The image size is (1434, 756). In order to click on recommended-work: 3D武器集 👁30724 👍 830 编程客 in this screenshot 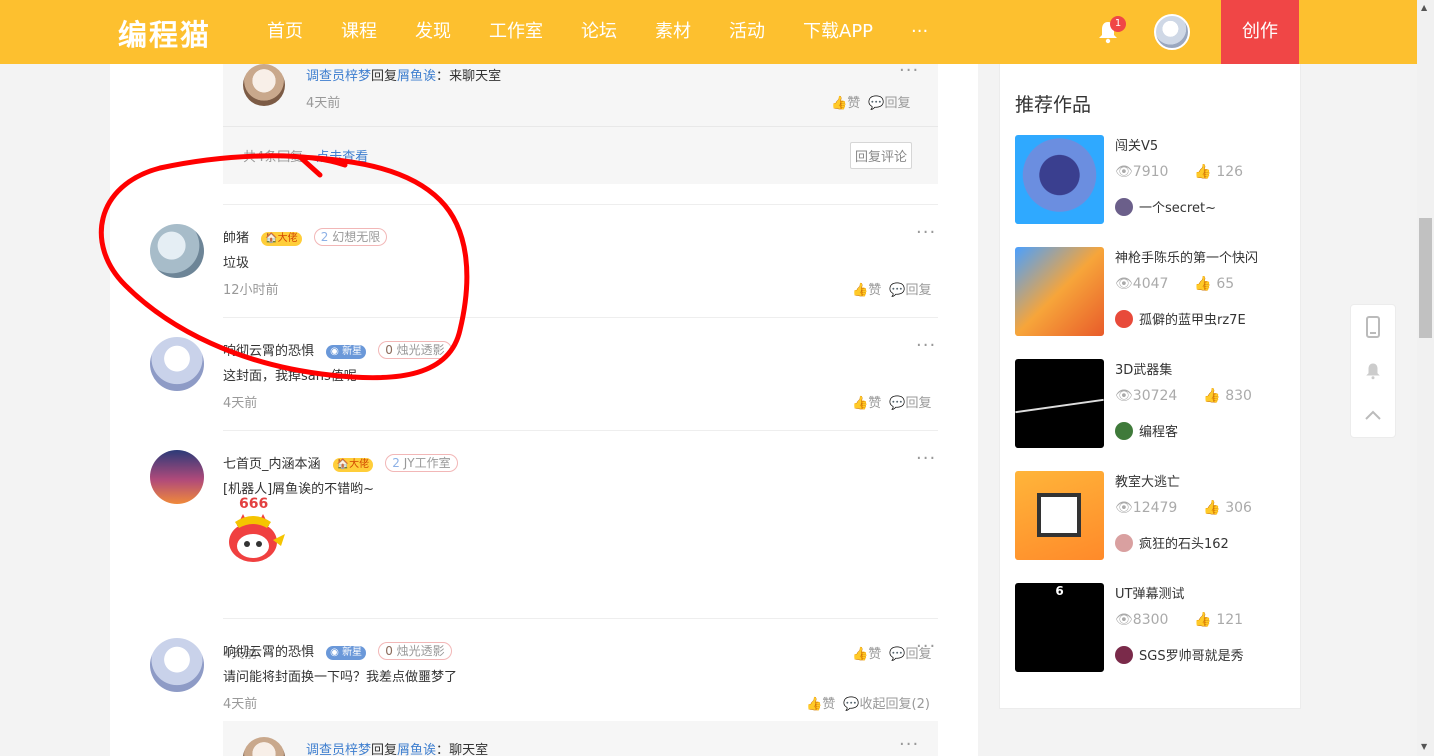, I will do `click(1155, 404)`.